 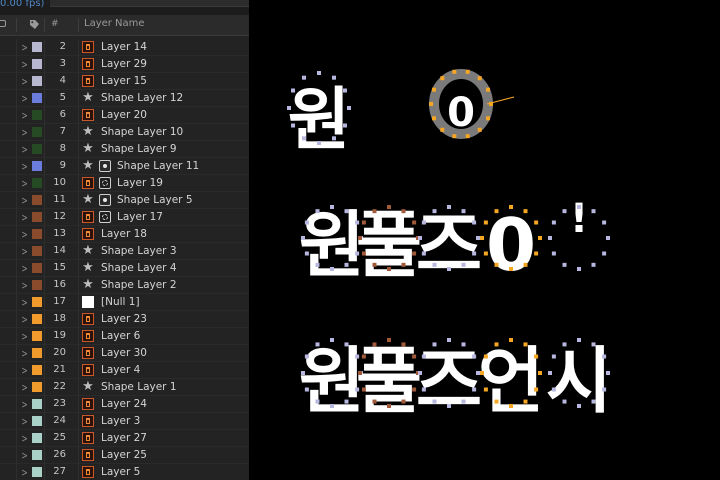 What do you see at coordinates (139, 251) in the screenshot?
I see `layer-name: Shape Layer 3` at bounding box center [139, 251].